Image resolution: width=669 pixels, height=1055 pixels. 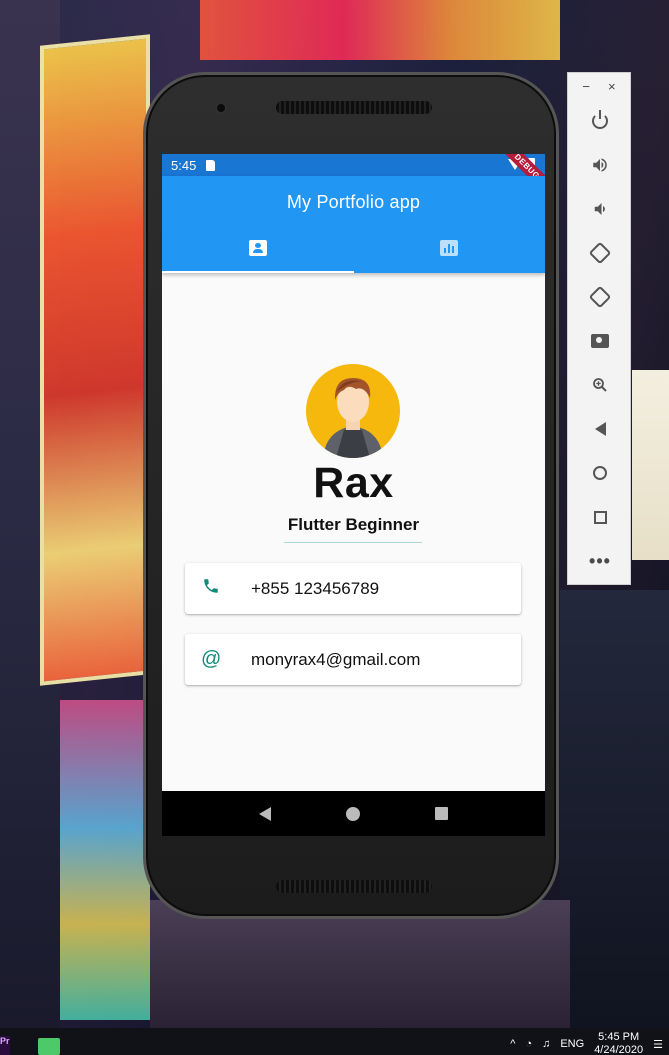 I want to click on wallpaper-building, so click(x=614, y=809).